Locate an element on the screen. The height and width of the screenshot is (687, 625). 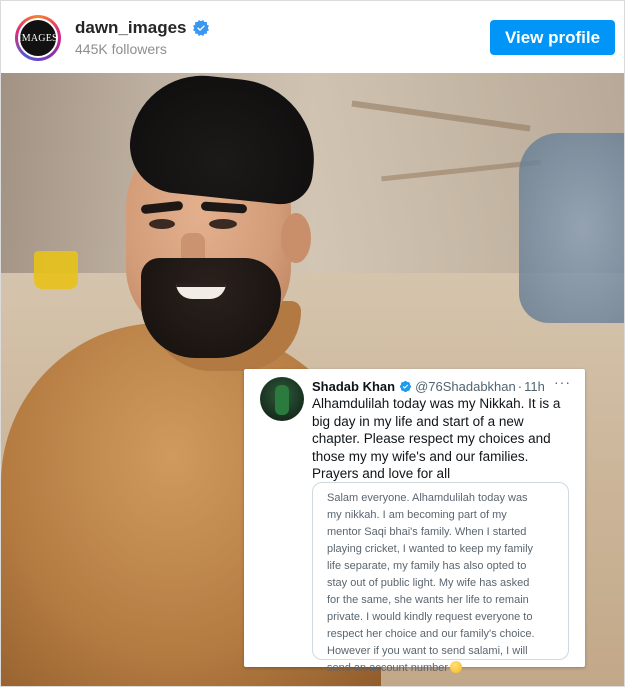
avatar-logo-text: IMAGES is located at coordinates (38, 38).